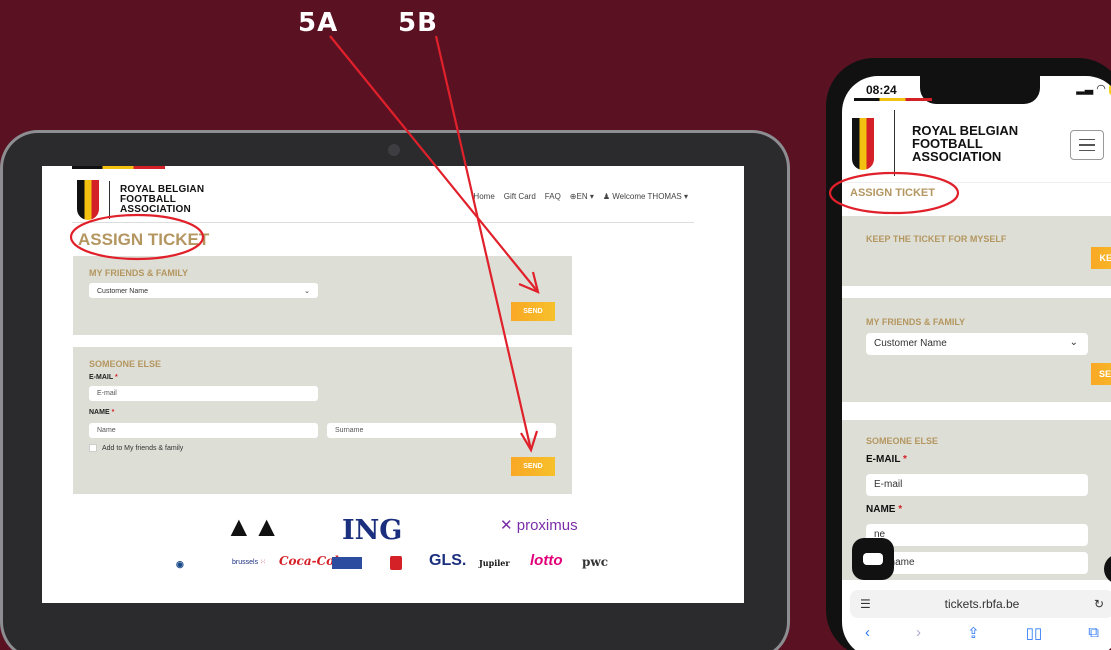 The height and width of the screenshot is (650, 1111). I want to click on nav-faq: FAQ, so click(553, 196).